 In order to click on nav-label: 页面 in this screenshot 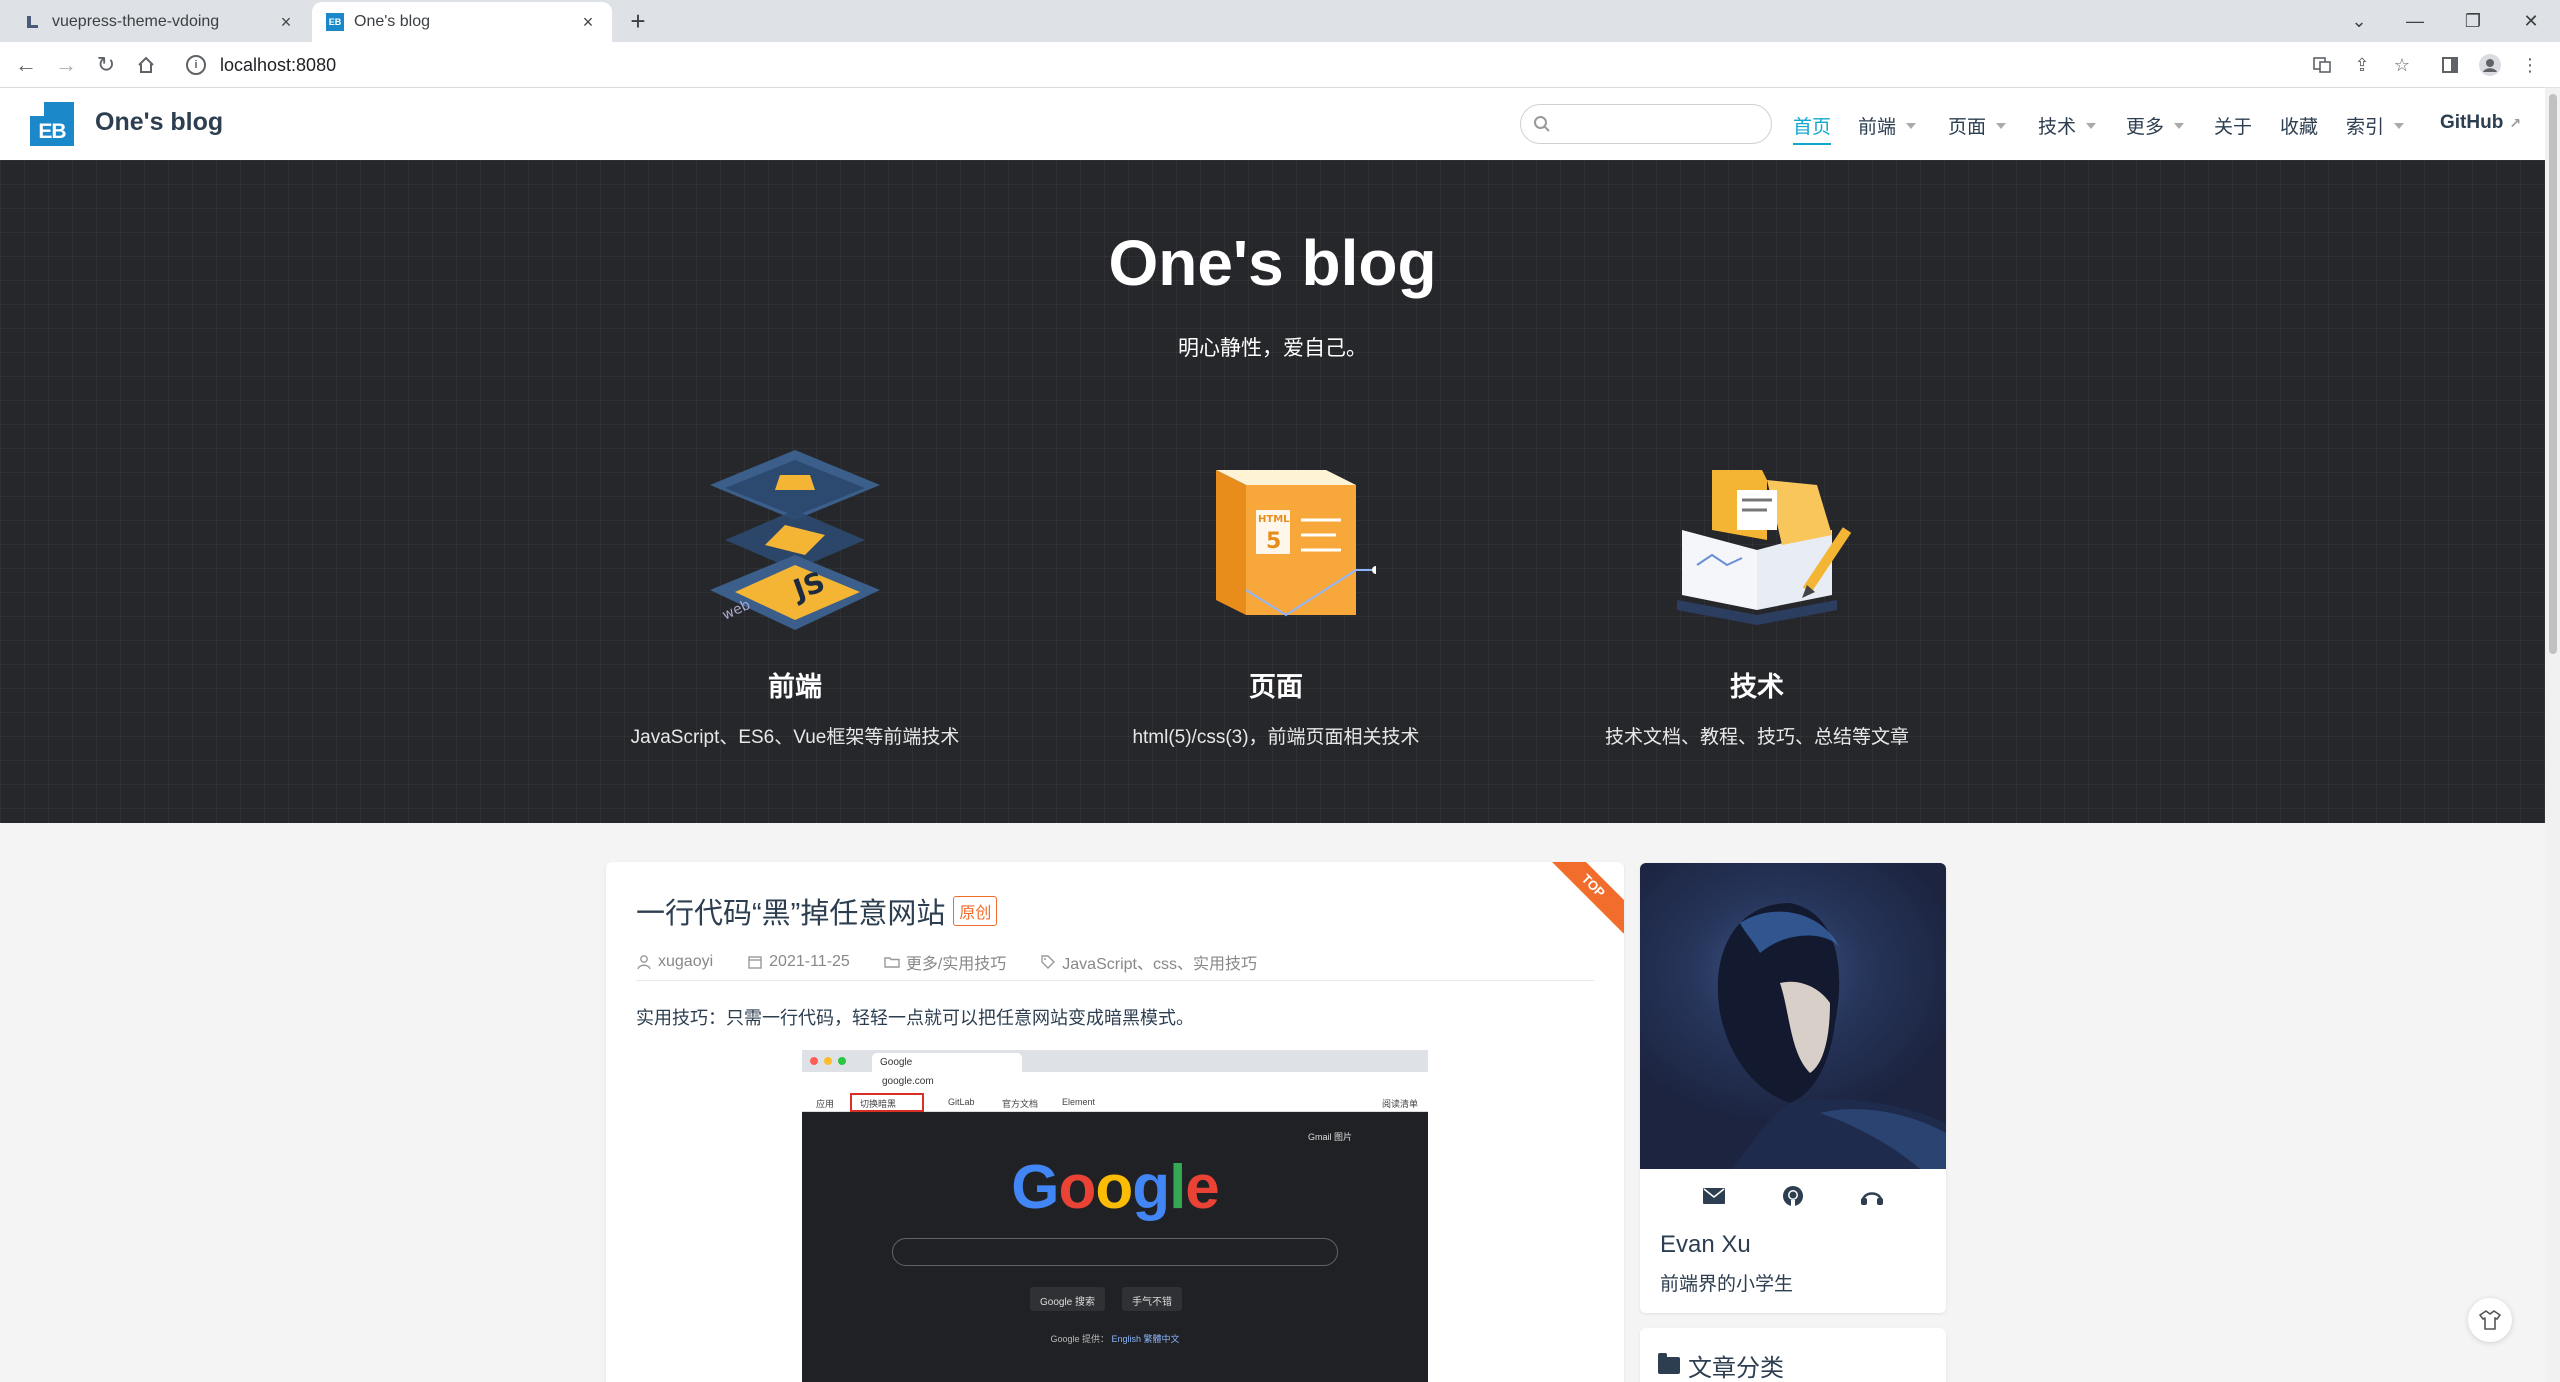, I will do `click(1967, 127)`.